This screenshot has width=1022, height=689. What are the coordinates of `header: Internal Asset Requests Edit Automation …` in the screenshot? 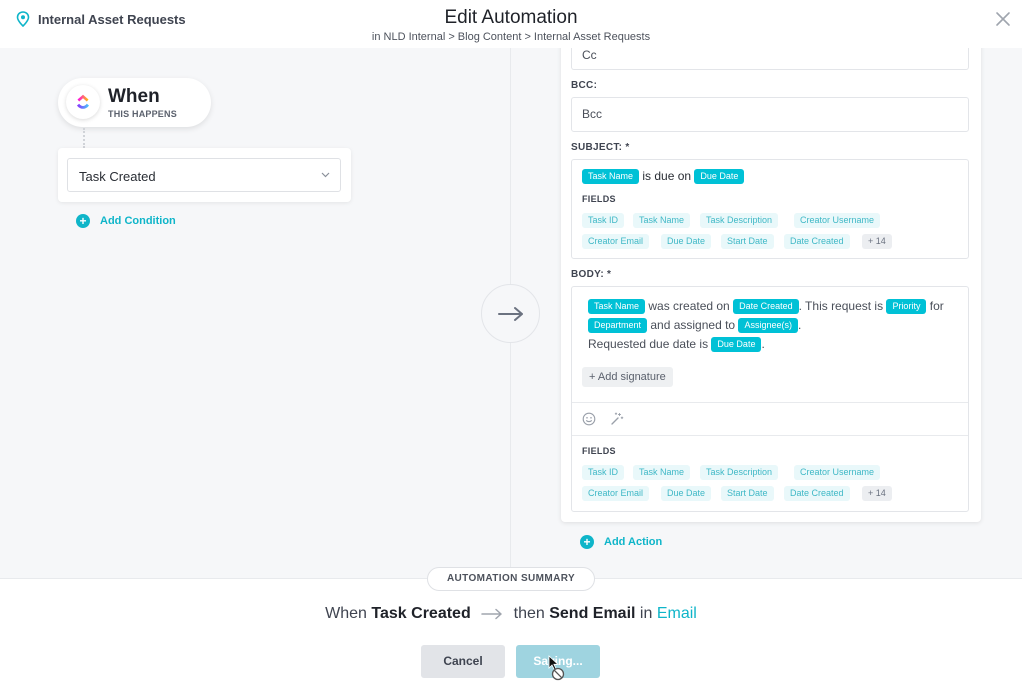 It's located at (511, 24).